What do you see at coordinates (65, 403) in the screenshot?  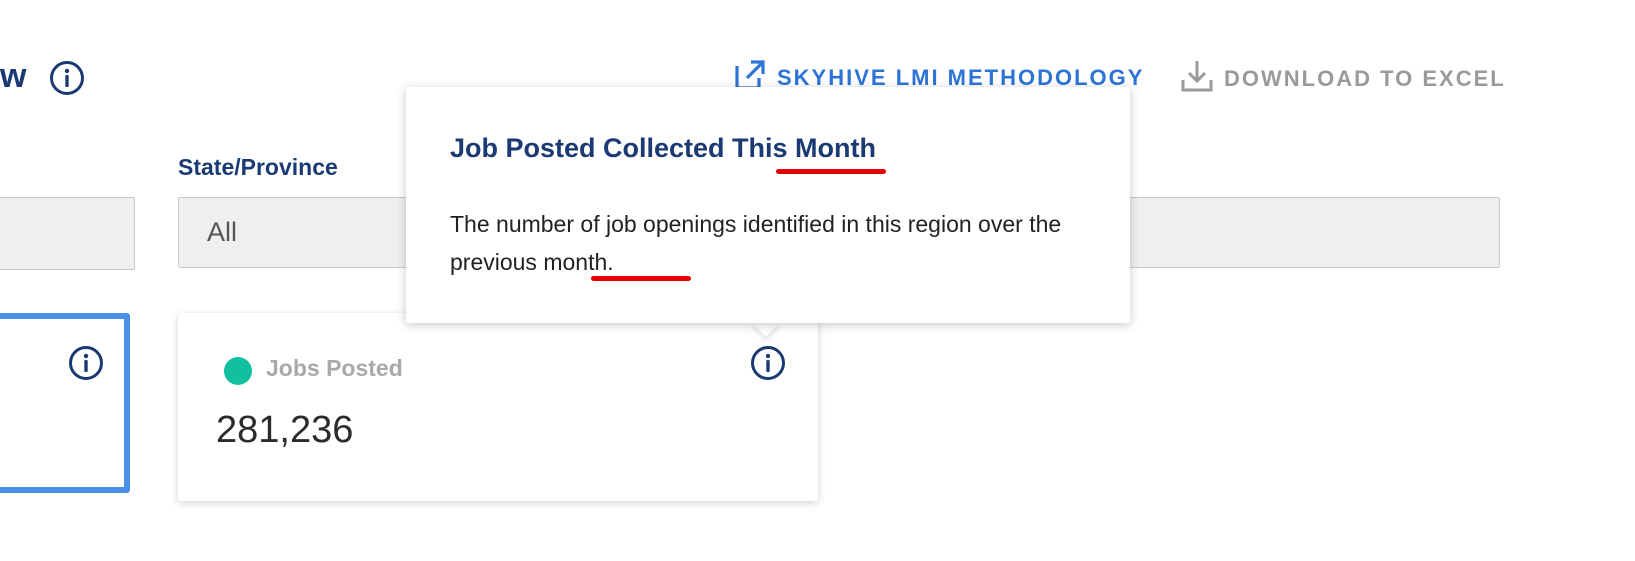 I see `metric-card-selected` at bounding box center [65, 403].